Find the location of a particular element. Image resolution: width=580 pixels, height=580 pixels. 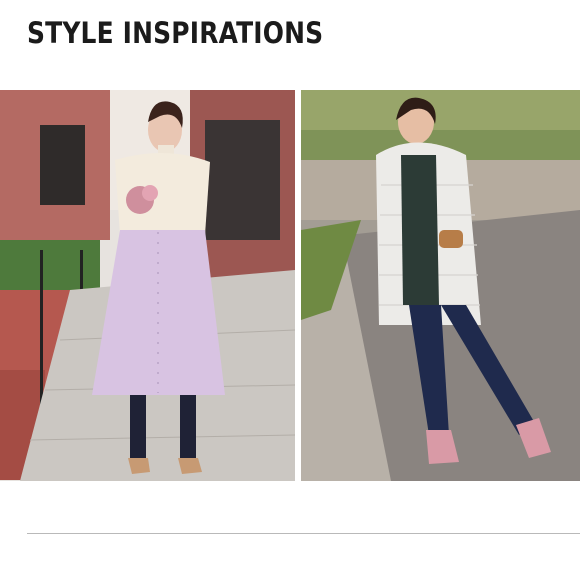

section-divider is located at coordinates (303, 533).